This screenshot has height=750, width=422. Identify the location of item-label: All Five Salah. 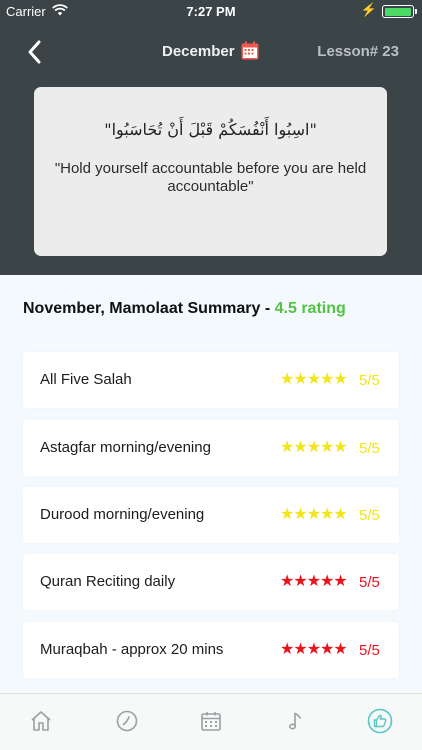
(86, 379).